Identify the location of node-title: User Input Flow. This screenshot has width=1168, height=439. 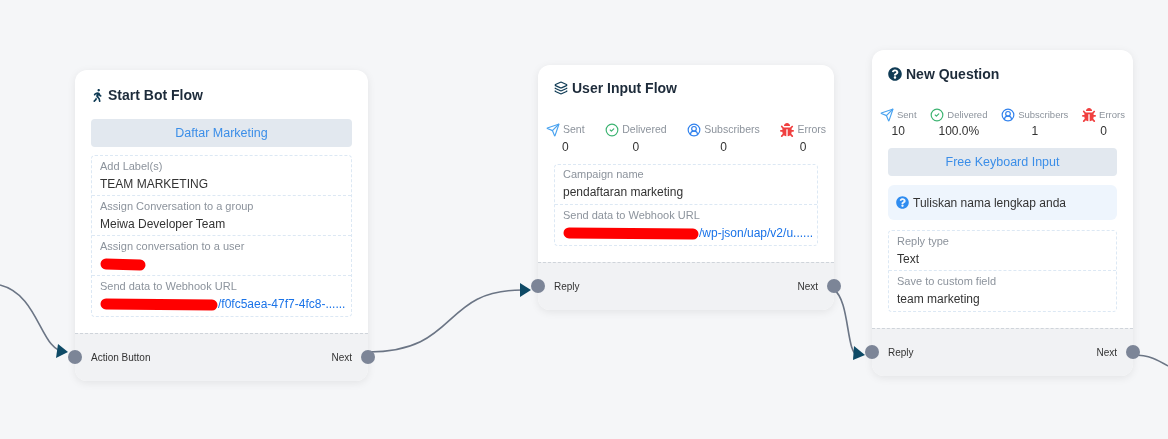
(624, 88).